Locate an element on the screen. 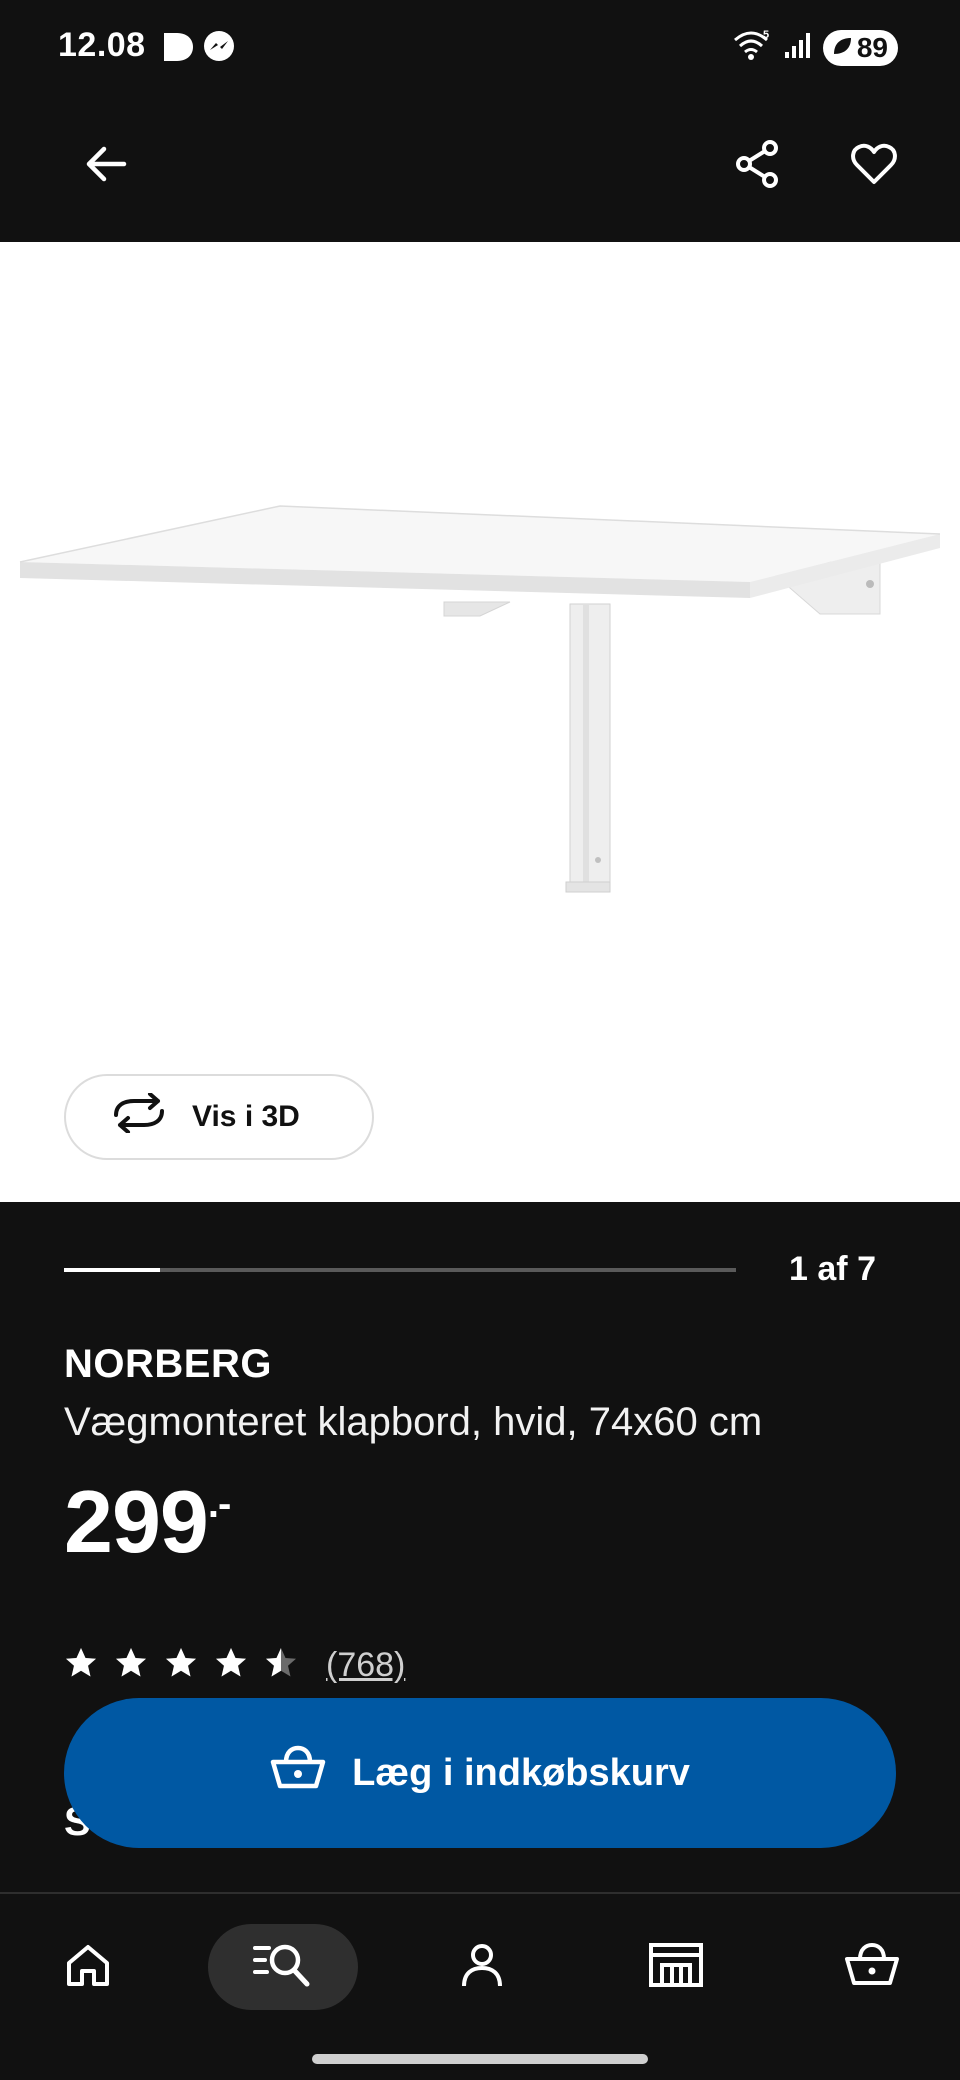  signal-icon is located at coordinates (798, 47).